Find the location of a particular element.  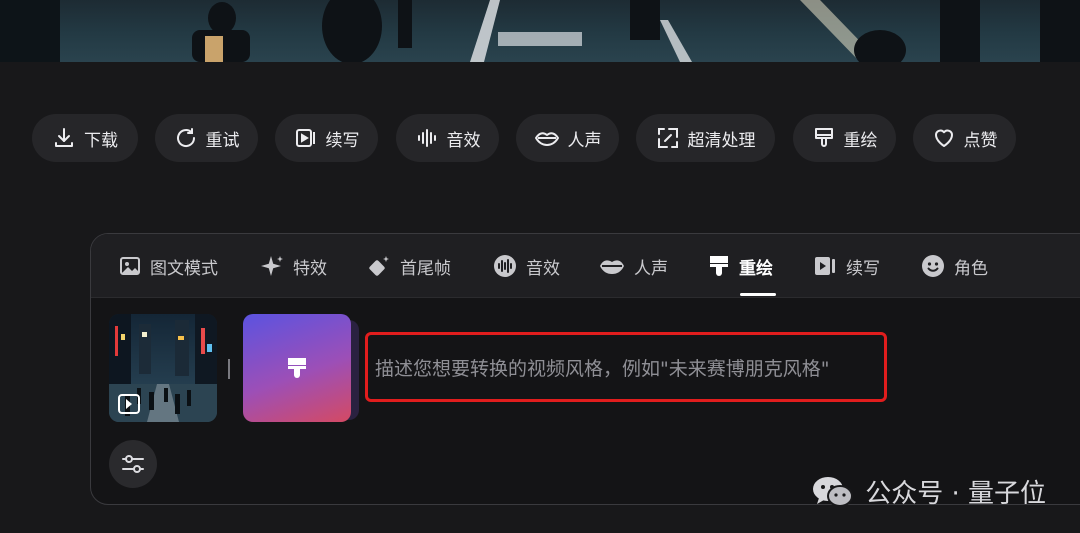

tab-label: 角色 is located at coordinates (971, 268).